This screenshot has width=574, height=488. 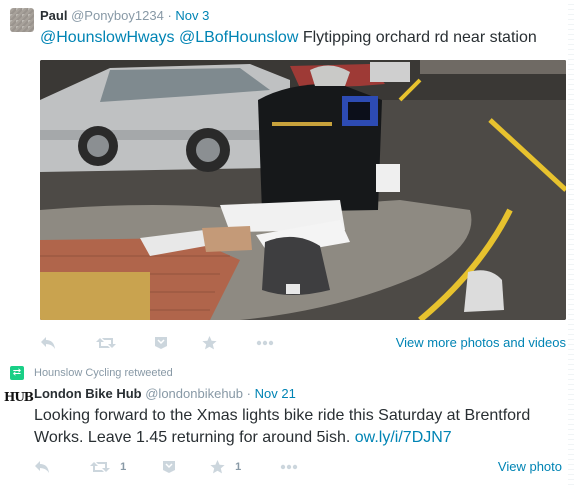 I want to click on retweeted-by-label: Hounslow Cycling retweeted, so click(x=103, y=373).